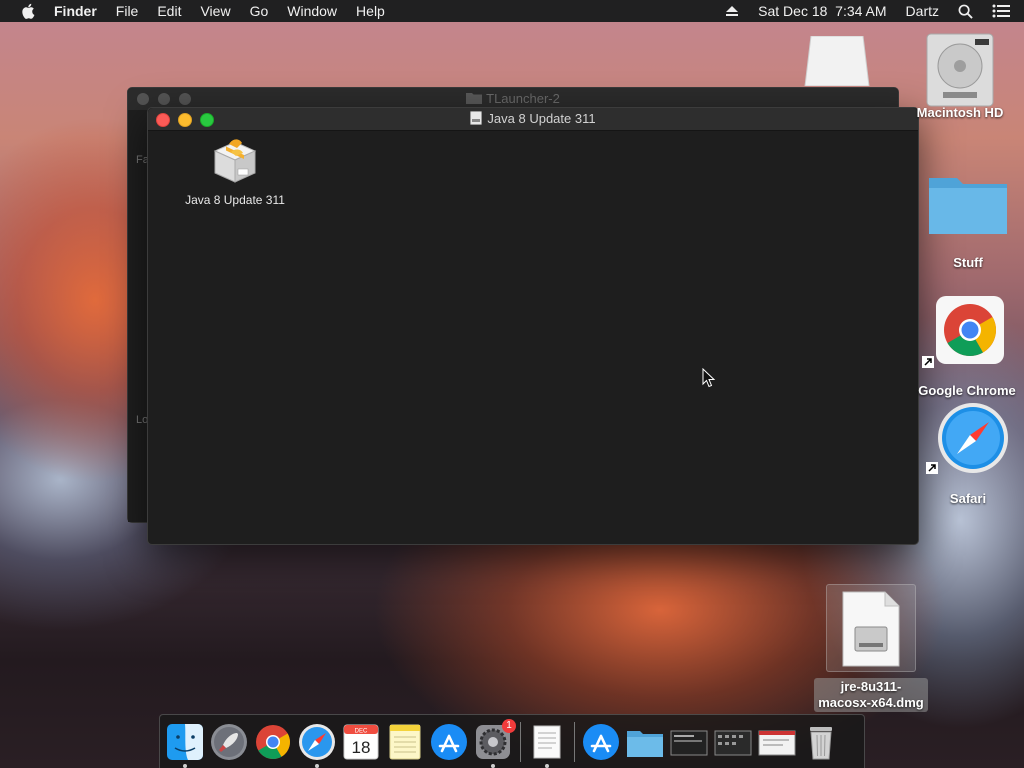  I want to click on java-window-titlebar: Java 8 Update 311, so click(533, 119).